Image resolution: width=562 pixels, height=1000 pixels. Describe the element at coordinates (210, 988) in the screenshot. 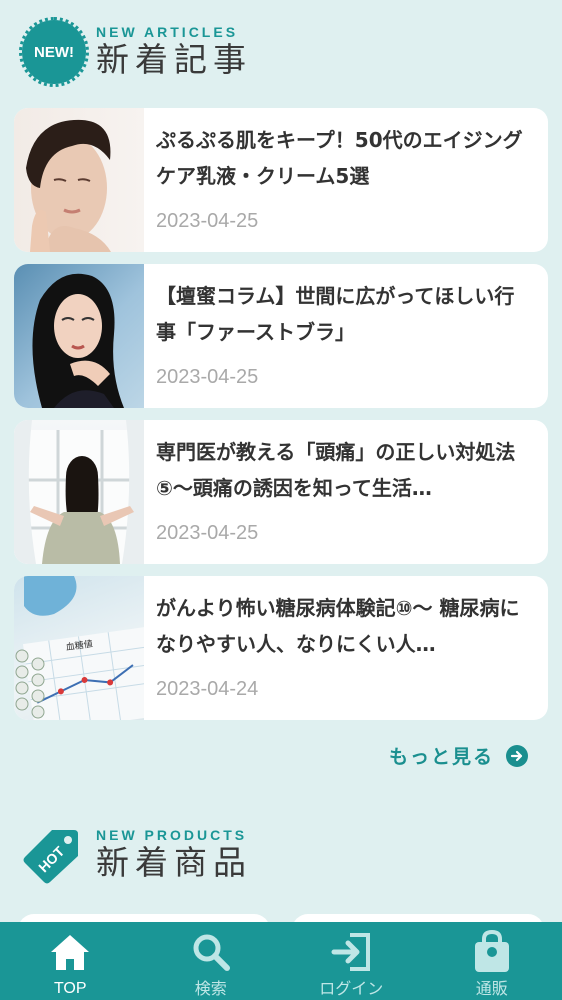

I see `nav-label: 検索` at that location.